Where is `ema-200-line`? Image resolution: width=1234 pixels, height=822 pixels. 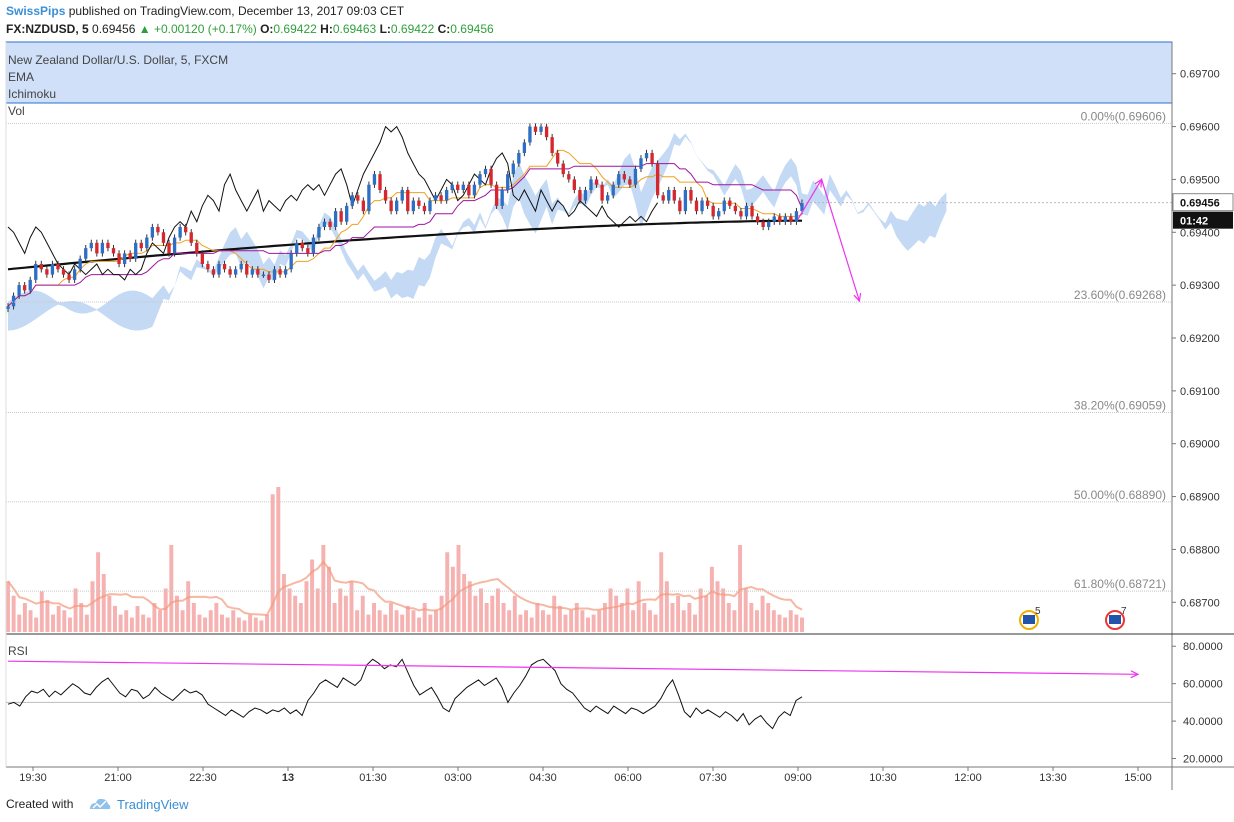 ema-200-line is located at coordinates (404, 245).